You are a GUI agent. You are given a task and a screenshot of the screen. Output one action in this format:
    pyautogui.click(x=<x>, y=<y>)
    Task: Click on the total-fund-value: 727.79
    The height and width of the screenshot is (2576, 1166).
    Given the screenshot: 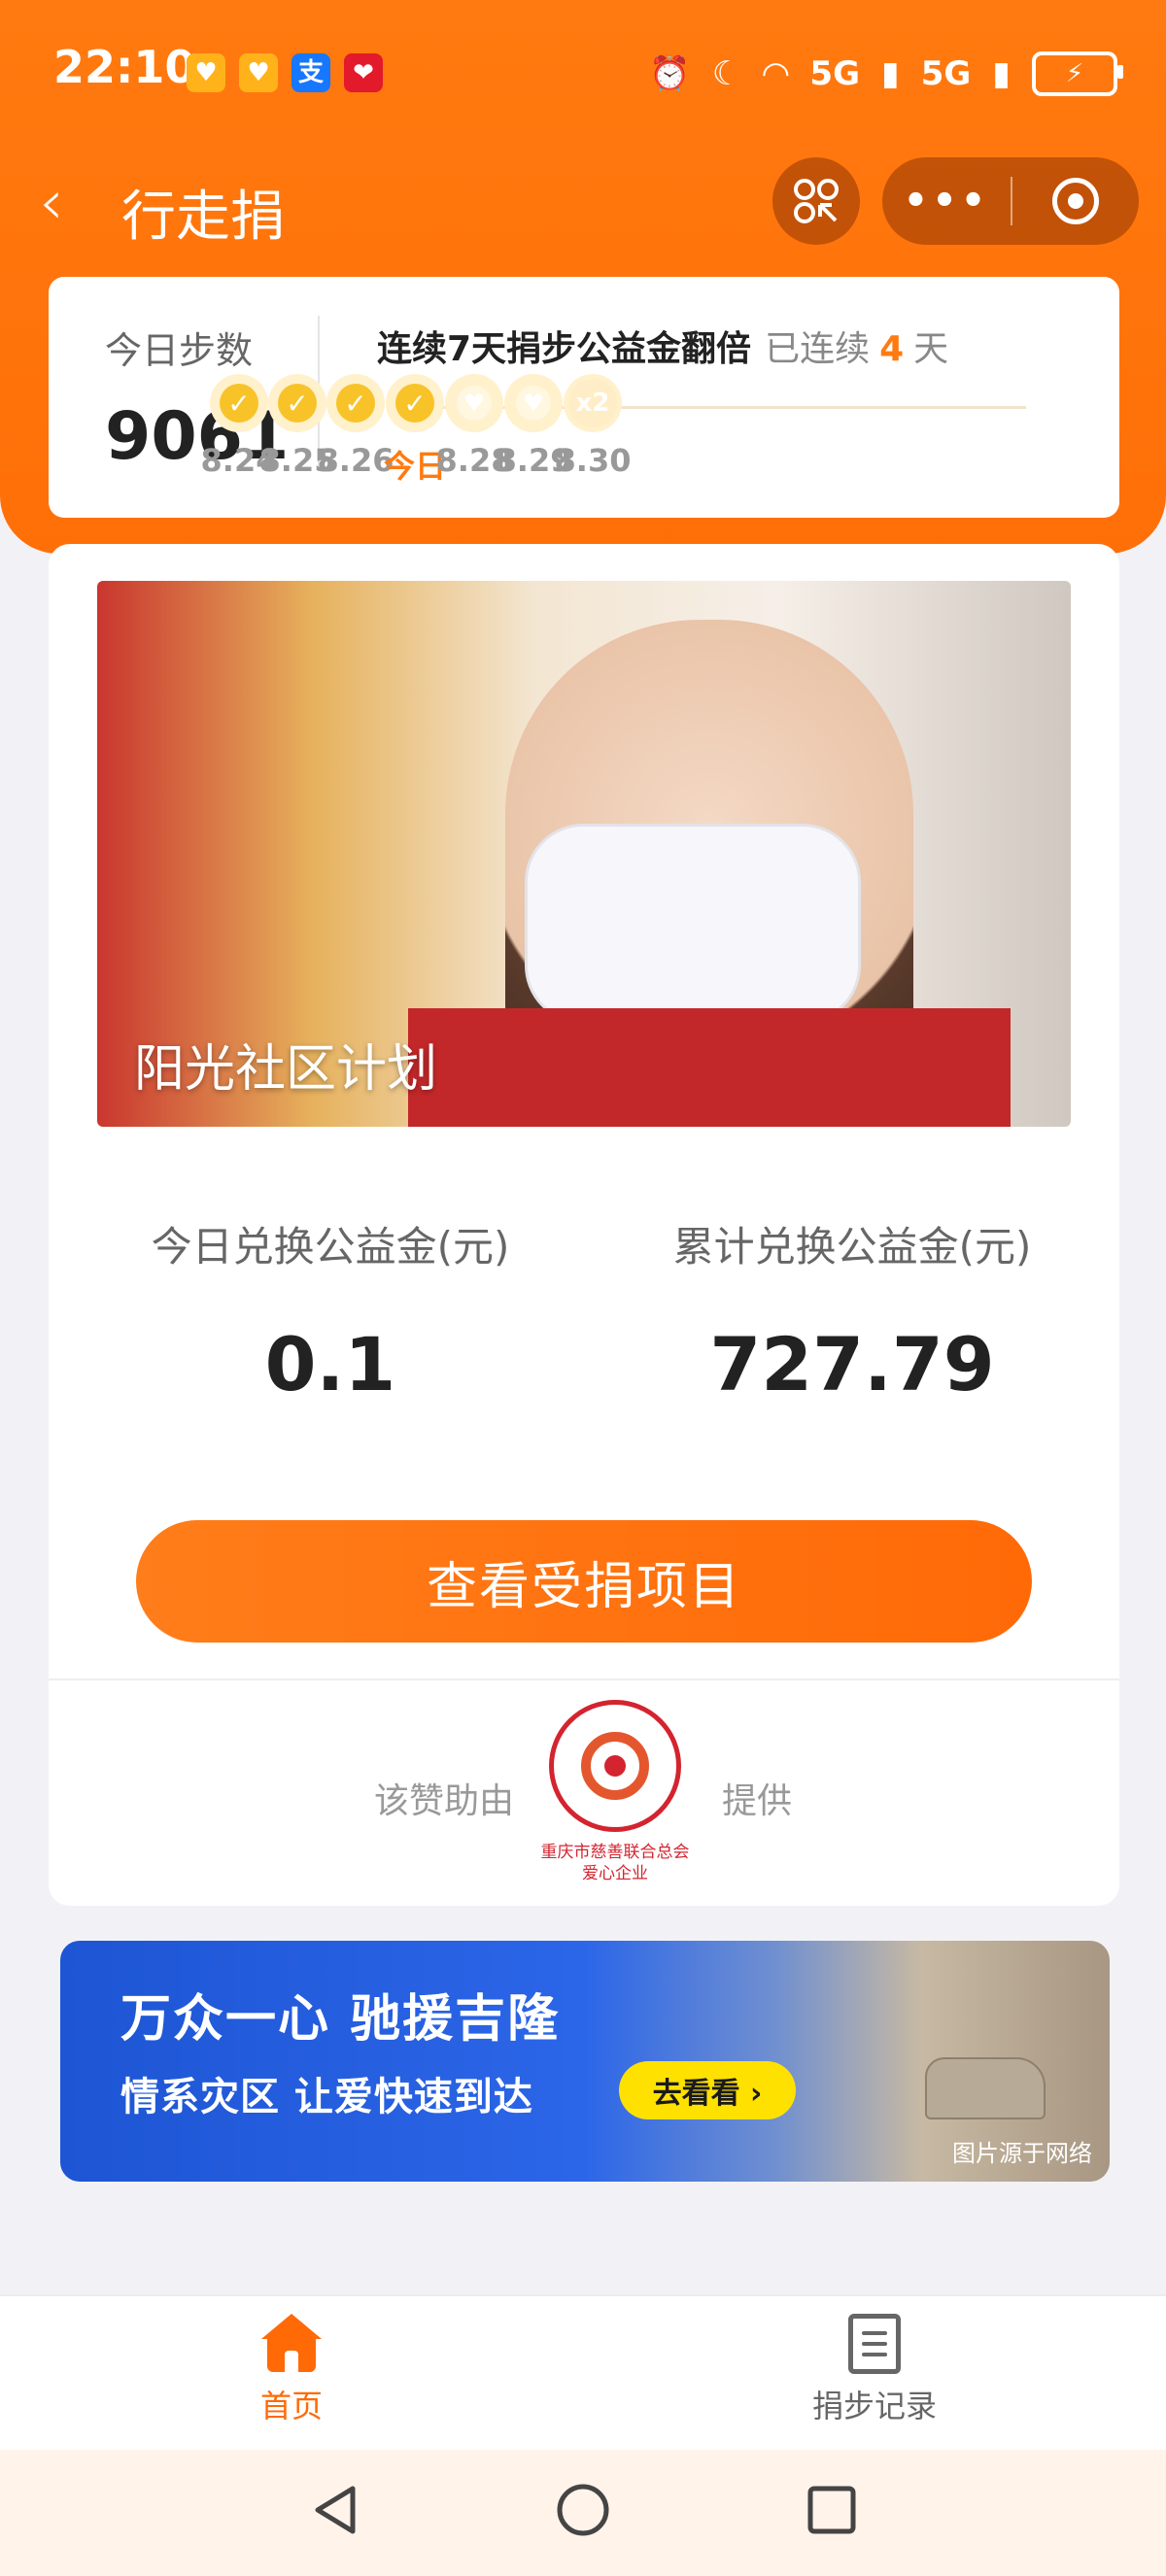 What is the action you would take?
    pyautogui.click(x=852, y=1364)
    